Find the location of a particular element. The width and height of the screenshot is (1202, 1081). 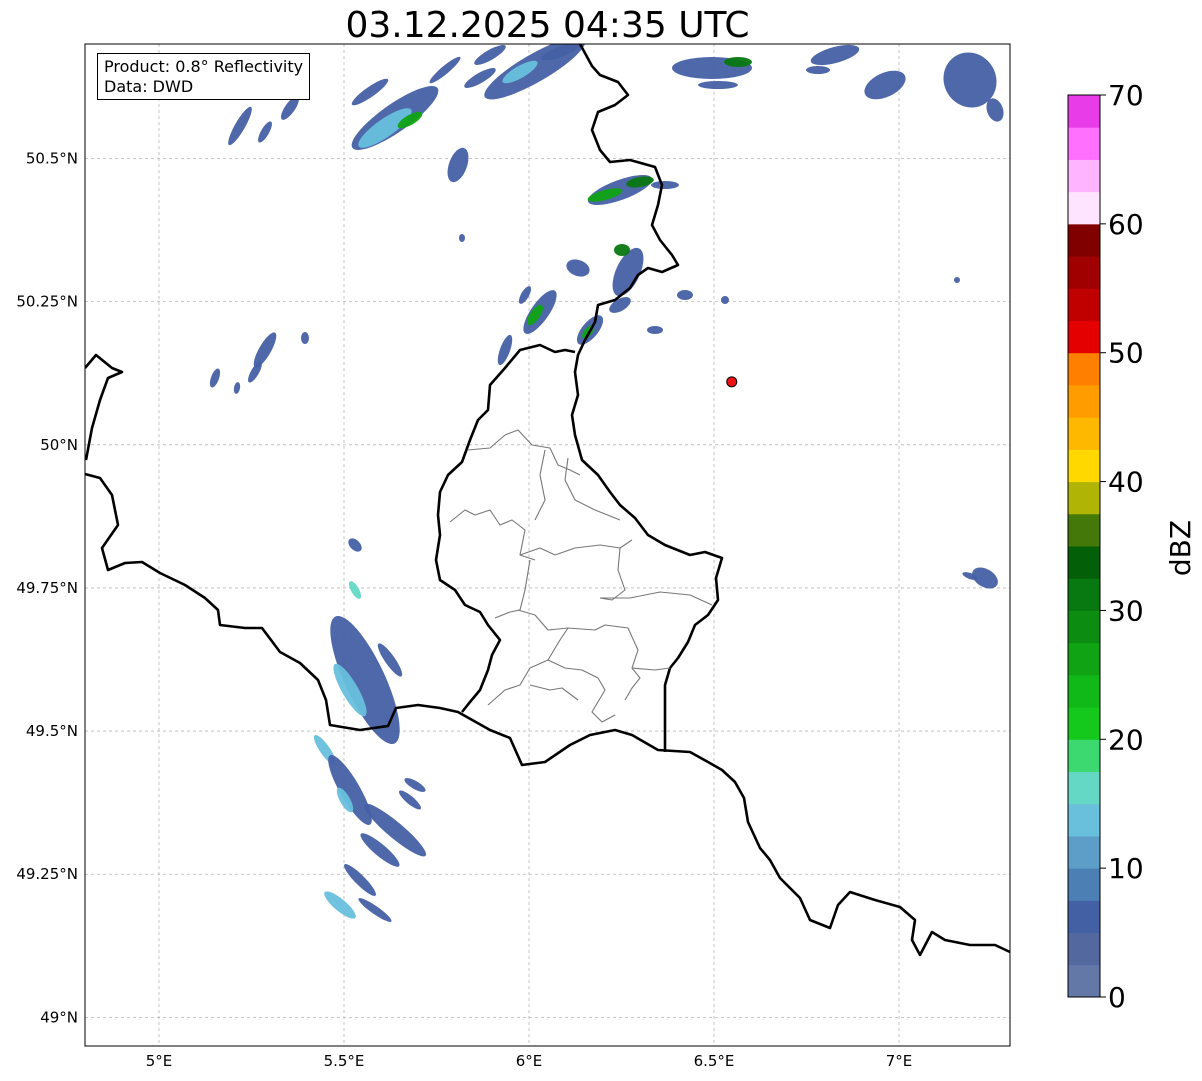

y-tick-label: 50.25°N is located at coordinates (47, 302).